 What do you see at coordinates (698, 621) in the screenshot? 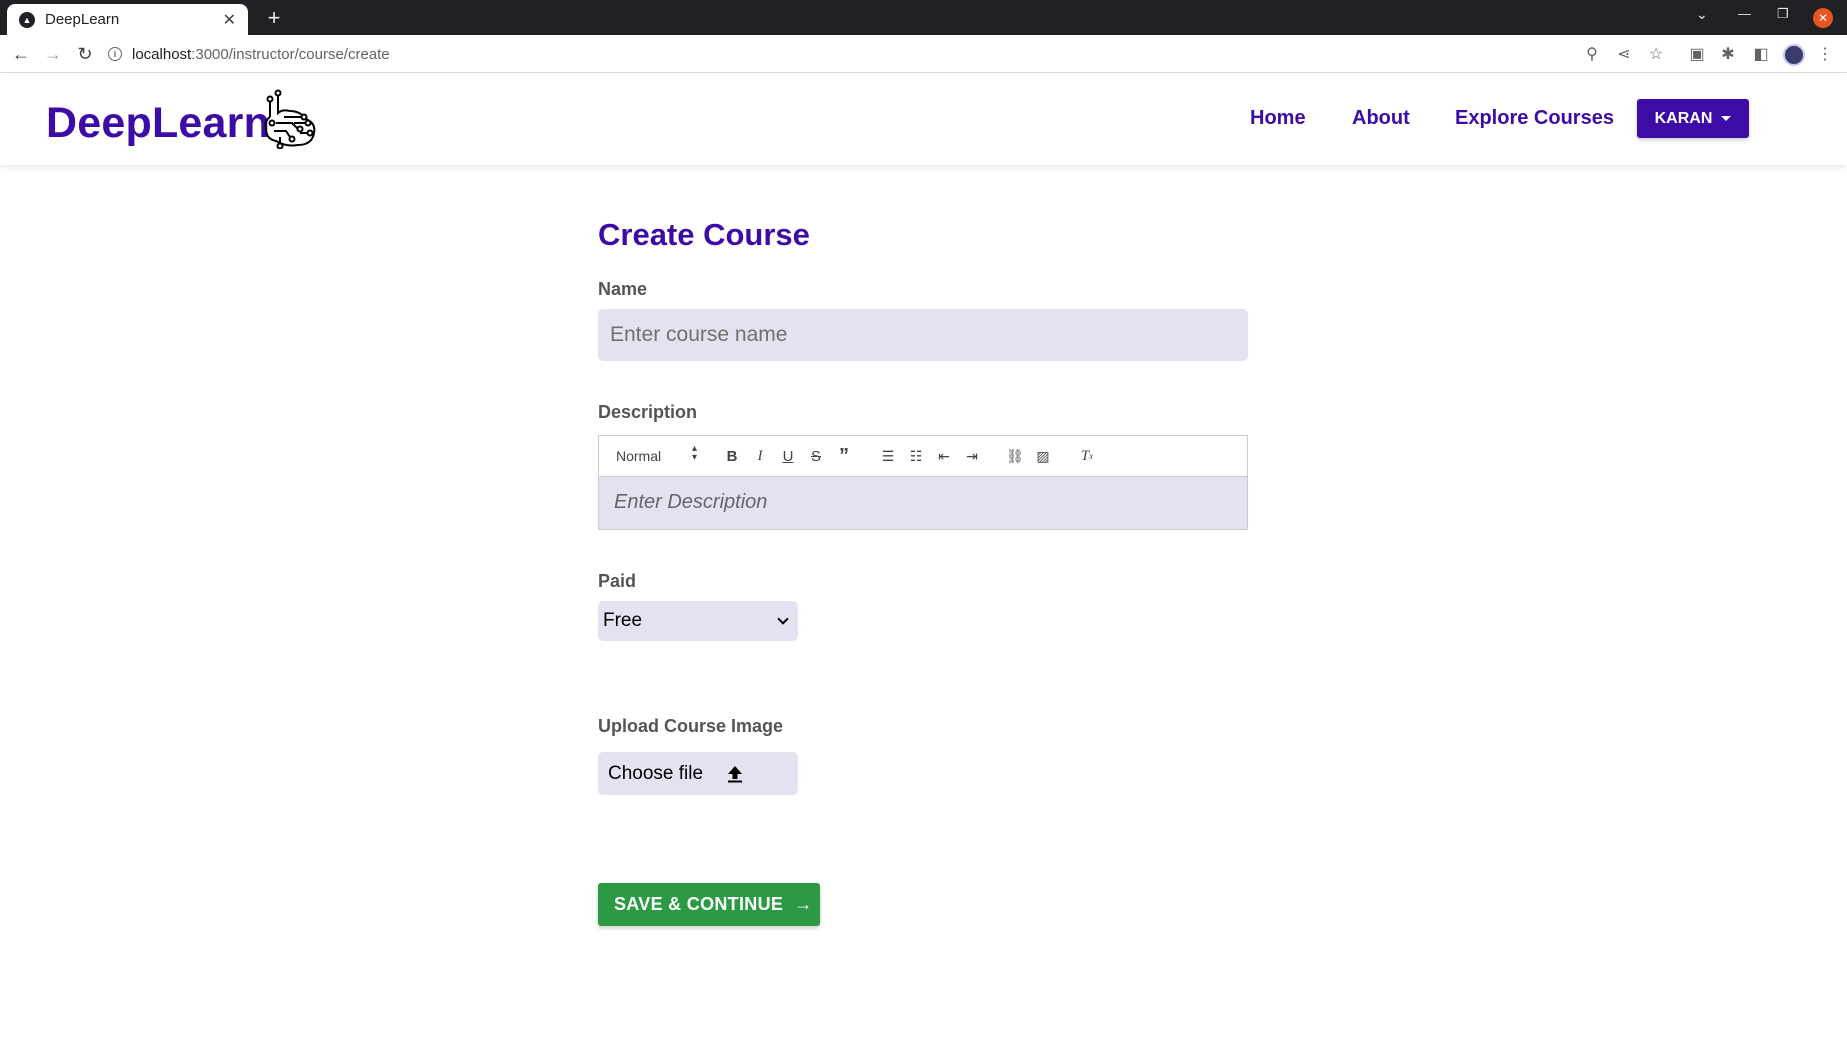
I see `paid-select: Free` at bounding box center [698, 621].